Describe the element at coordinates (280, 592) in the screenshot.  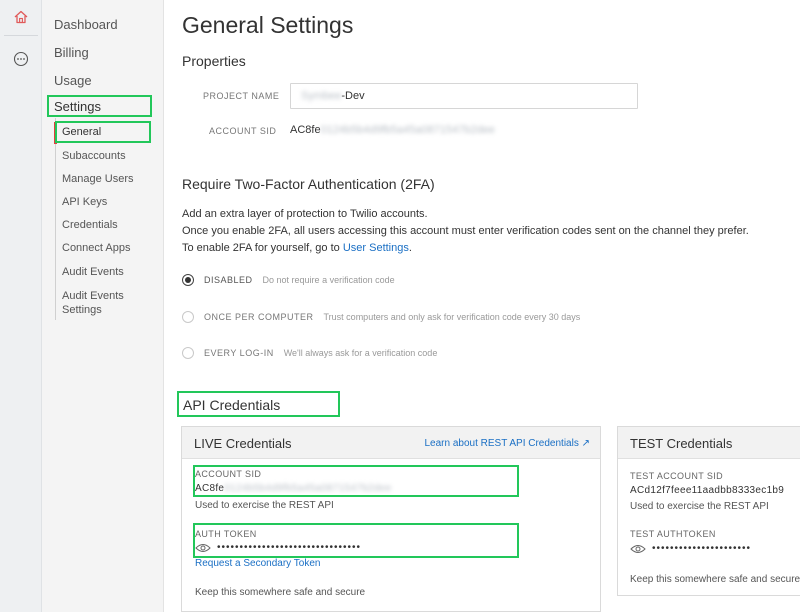
I see `live-safe-note: Keep this somewhere safe and secure` at that location.